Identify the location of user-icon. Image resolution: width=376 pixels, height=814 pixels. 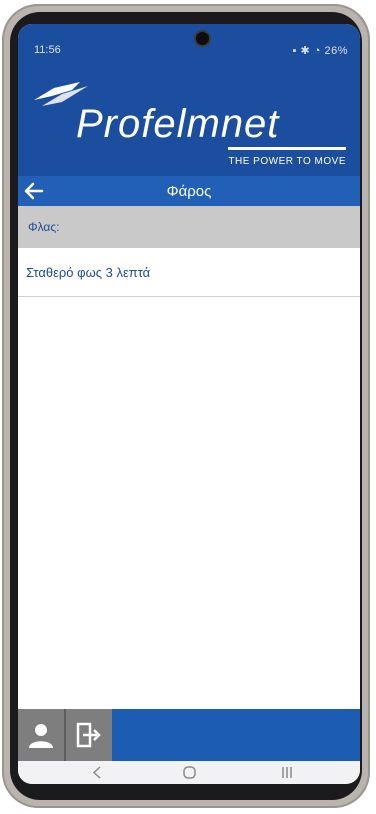
(41, 736).